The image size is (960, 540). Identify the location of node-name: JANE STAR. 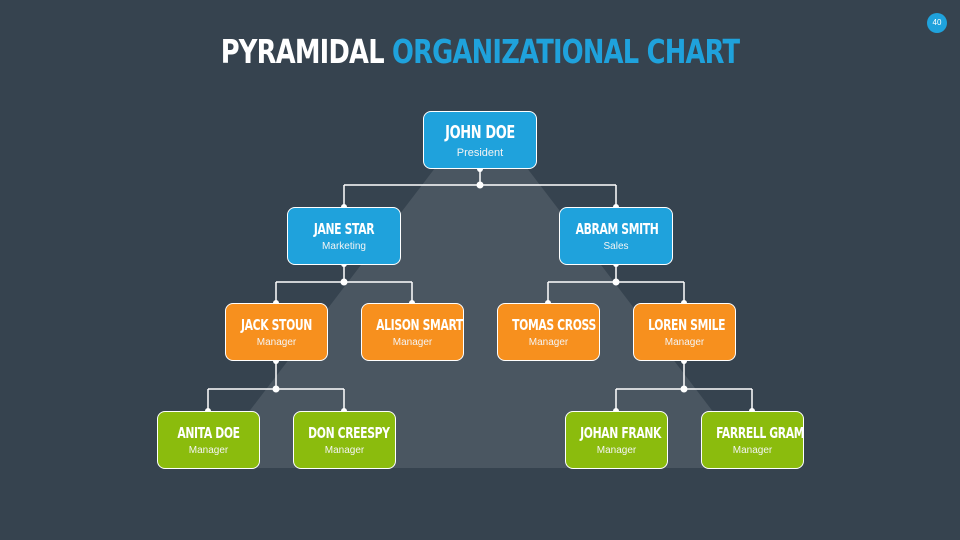
(344, 229).